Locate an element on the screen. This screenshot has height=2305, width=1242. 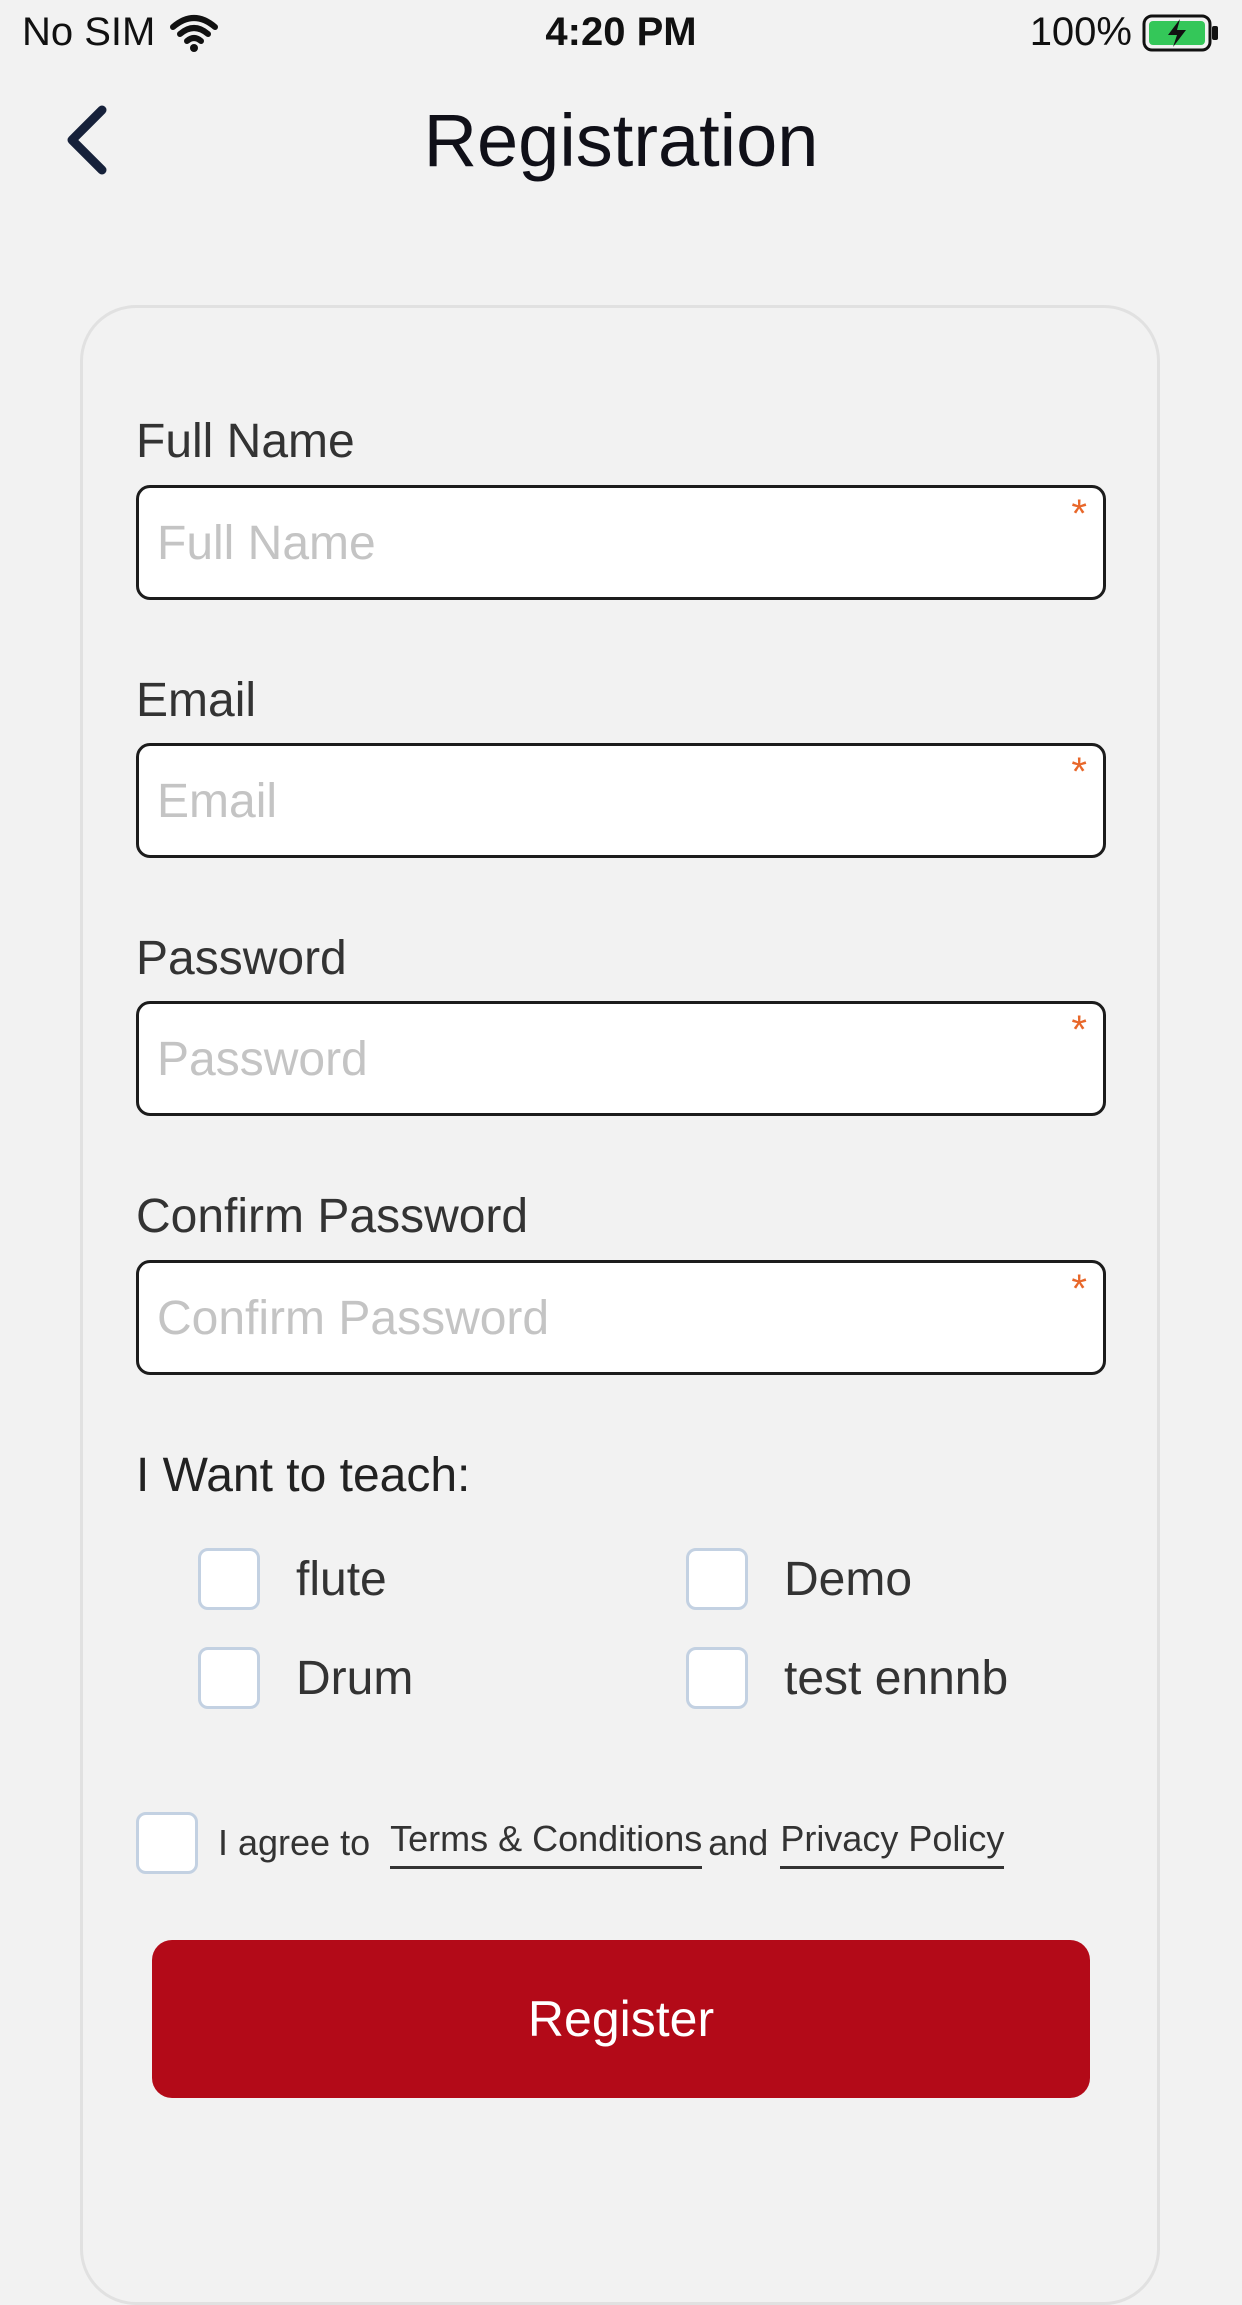
password-label: Password is located at coordinates (241, 958).